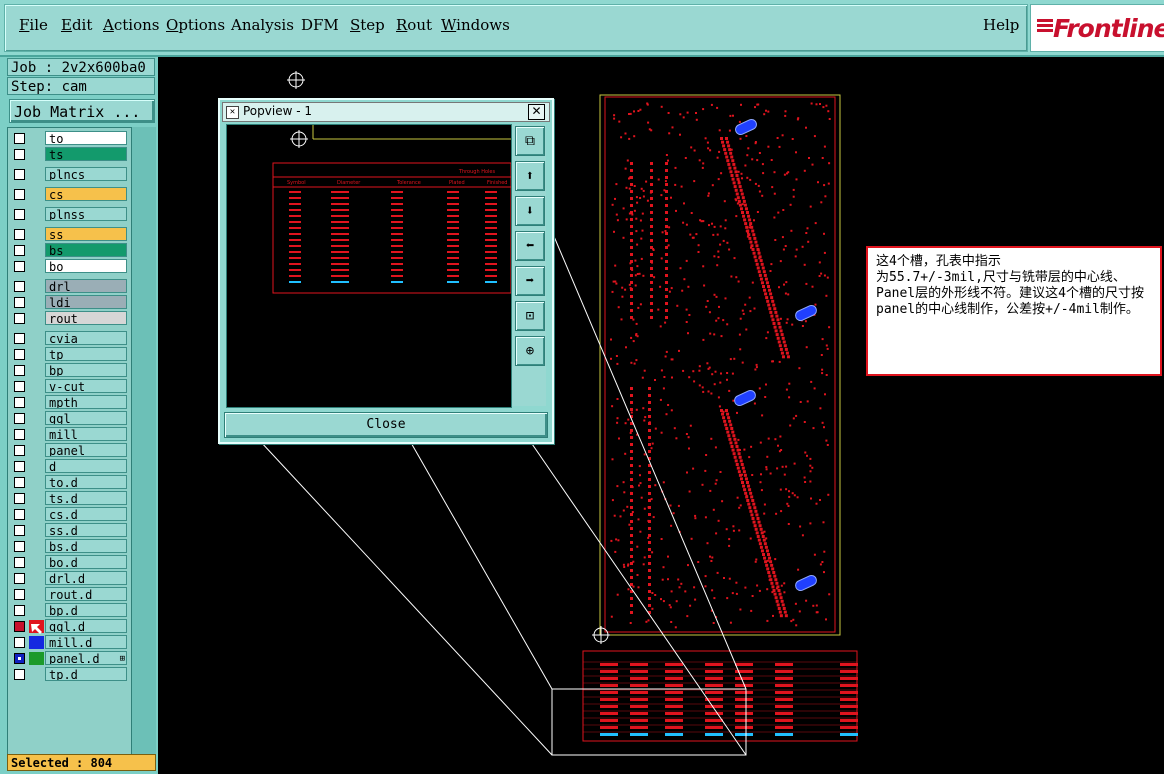  I want to click on pan-right-icon: ➡, so click(530, 281).